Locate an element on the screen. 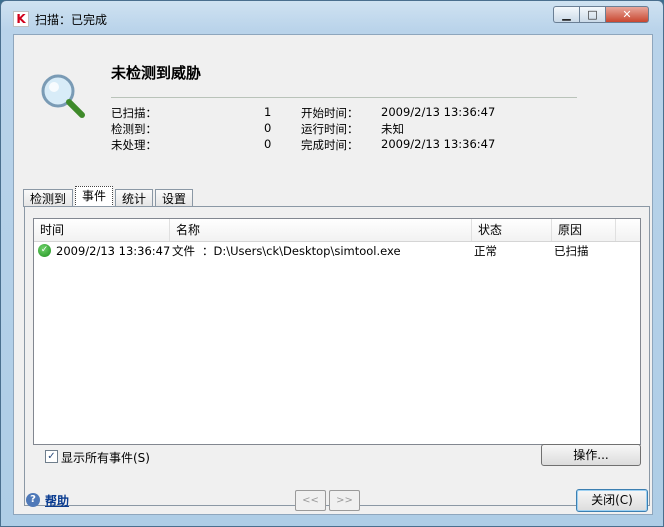  title-bar: K 扫描：已完成 ▁ □ ✕ is located at coordinates (332, 18).